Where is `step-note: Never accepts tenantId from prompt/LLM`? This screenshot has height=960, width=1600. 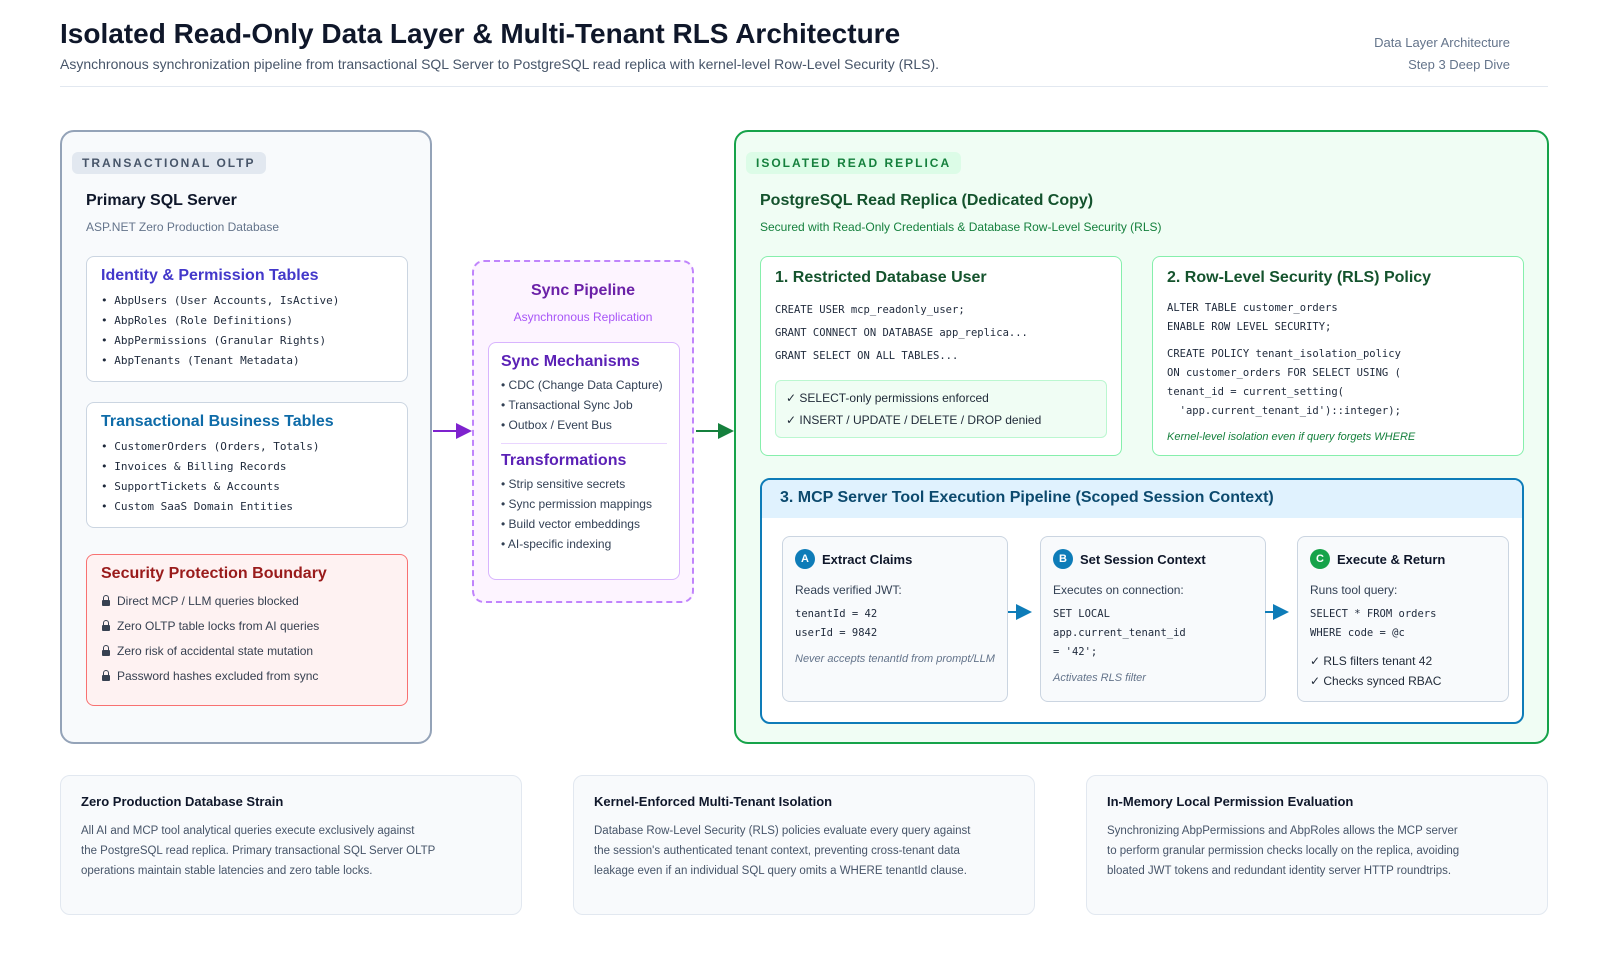
step-note: Never accepts tenantId from prompt/LLM is located at coordinates (895, 659).